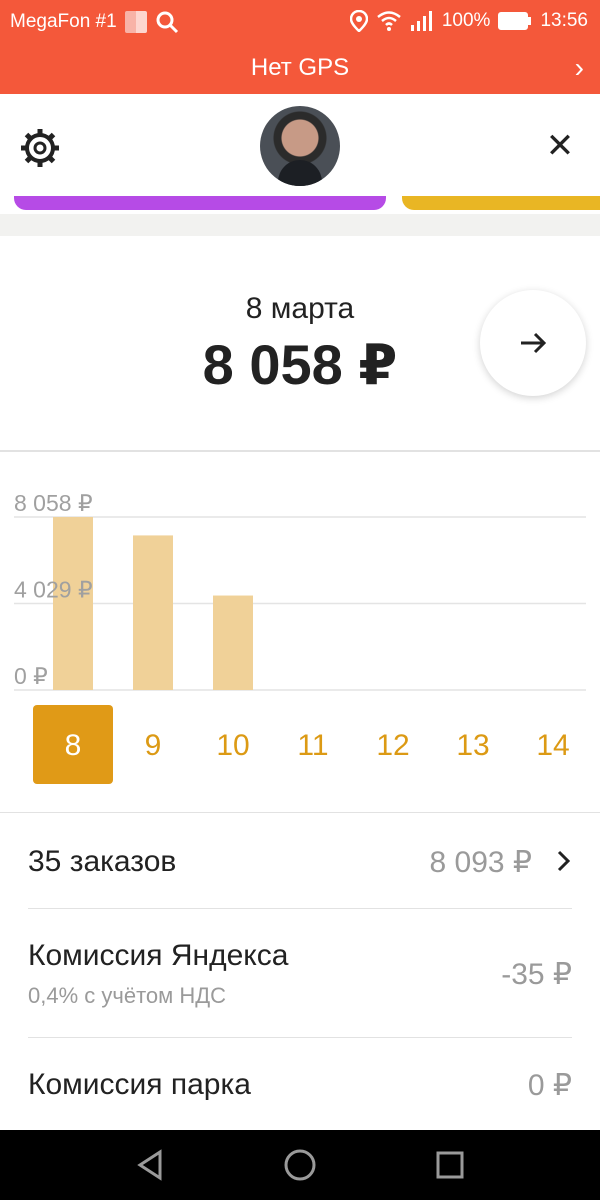 Image resolution: width=600 pixels, height=1200 pixels. What do you see at coordinates (392, 745) in the screenshot?
I see `day-label: 12` at bounding box center [392, 745].